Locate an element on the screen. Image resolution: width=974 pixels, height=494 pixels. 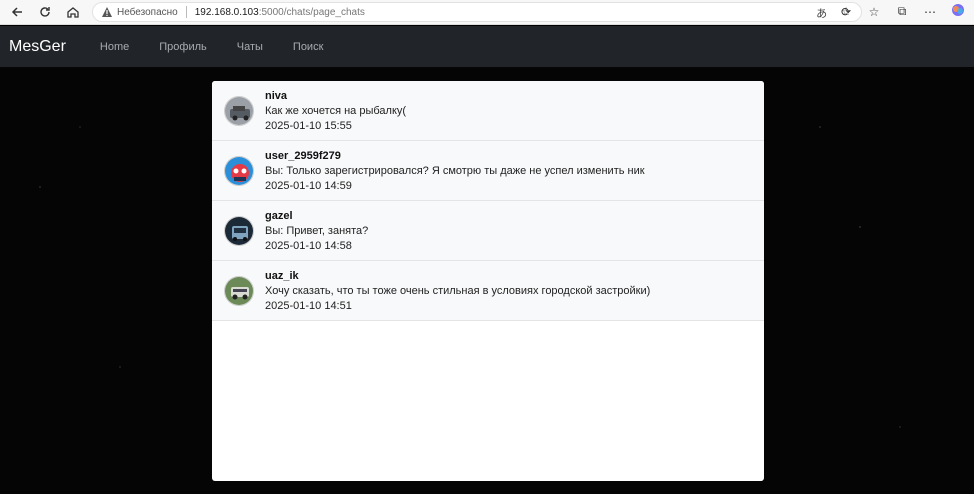
chat-username: gazel is located at coordinates (279, 215).